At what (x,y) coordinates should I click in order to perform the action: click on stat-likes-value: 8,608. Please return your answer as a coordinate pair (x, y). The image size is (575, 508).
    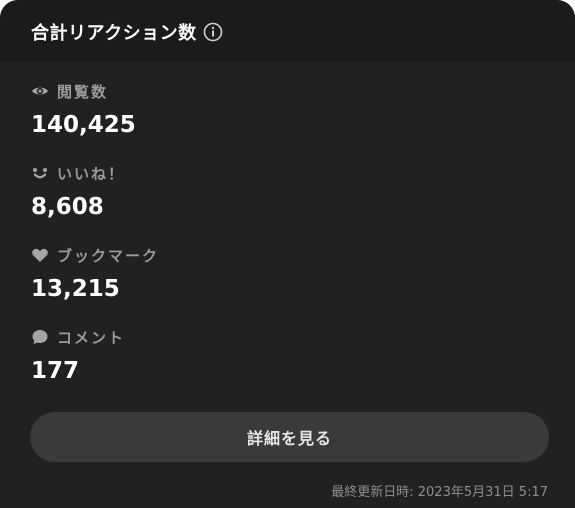
    Looking at the image, I should click on (67, 207).